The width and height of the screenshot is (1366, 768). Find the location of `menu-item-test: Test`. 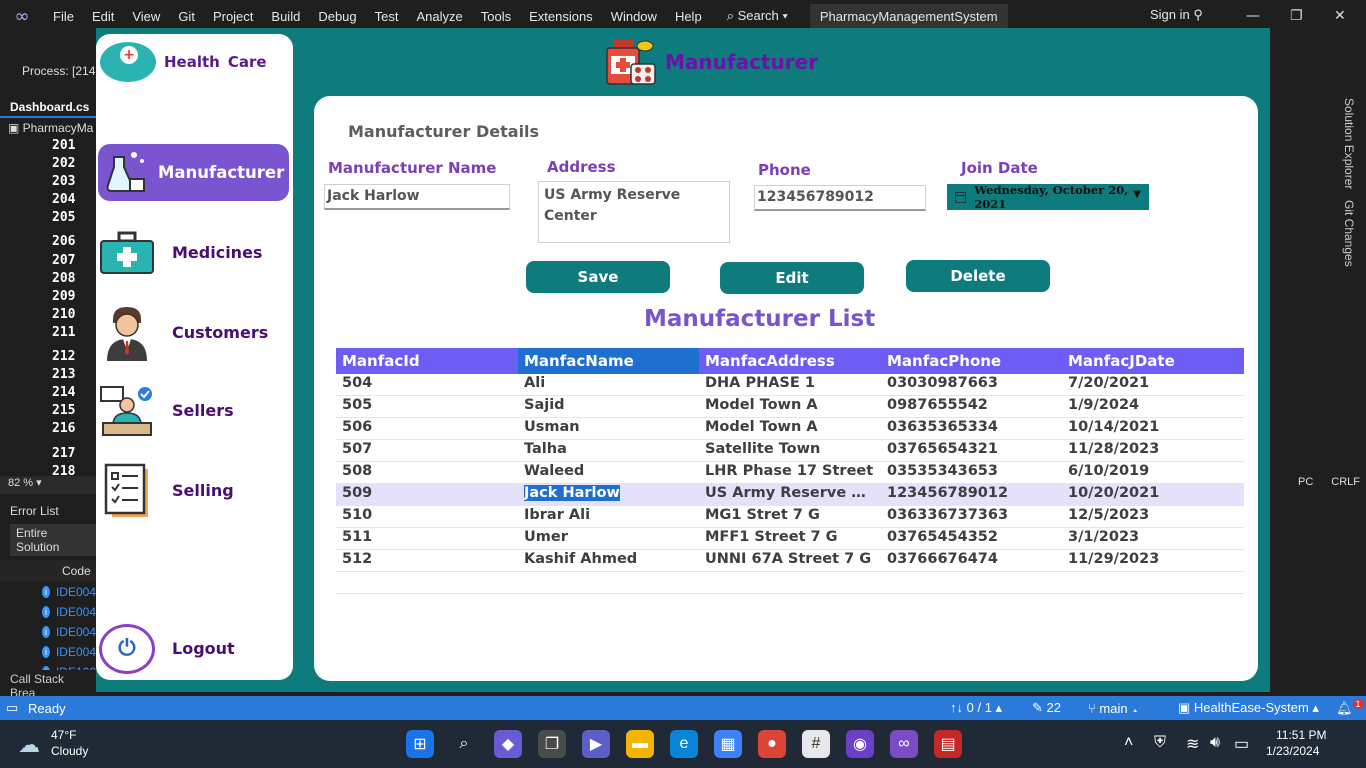

menu-item-test: Test is located at coordinates (387, 16).